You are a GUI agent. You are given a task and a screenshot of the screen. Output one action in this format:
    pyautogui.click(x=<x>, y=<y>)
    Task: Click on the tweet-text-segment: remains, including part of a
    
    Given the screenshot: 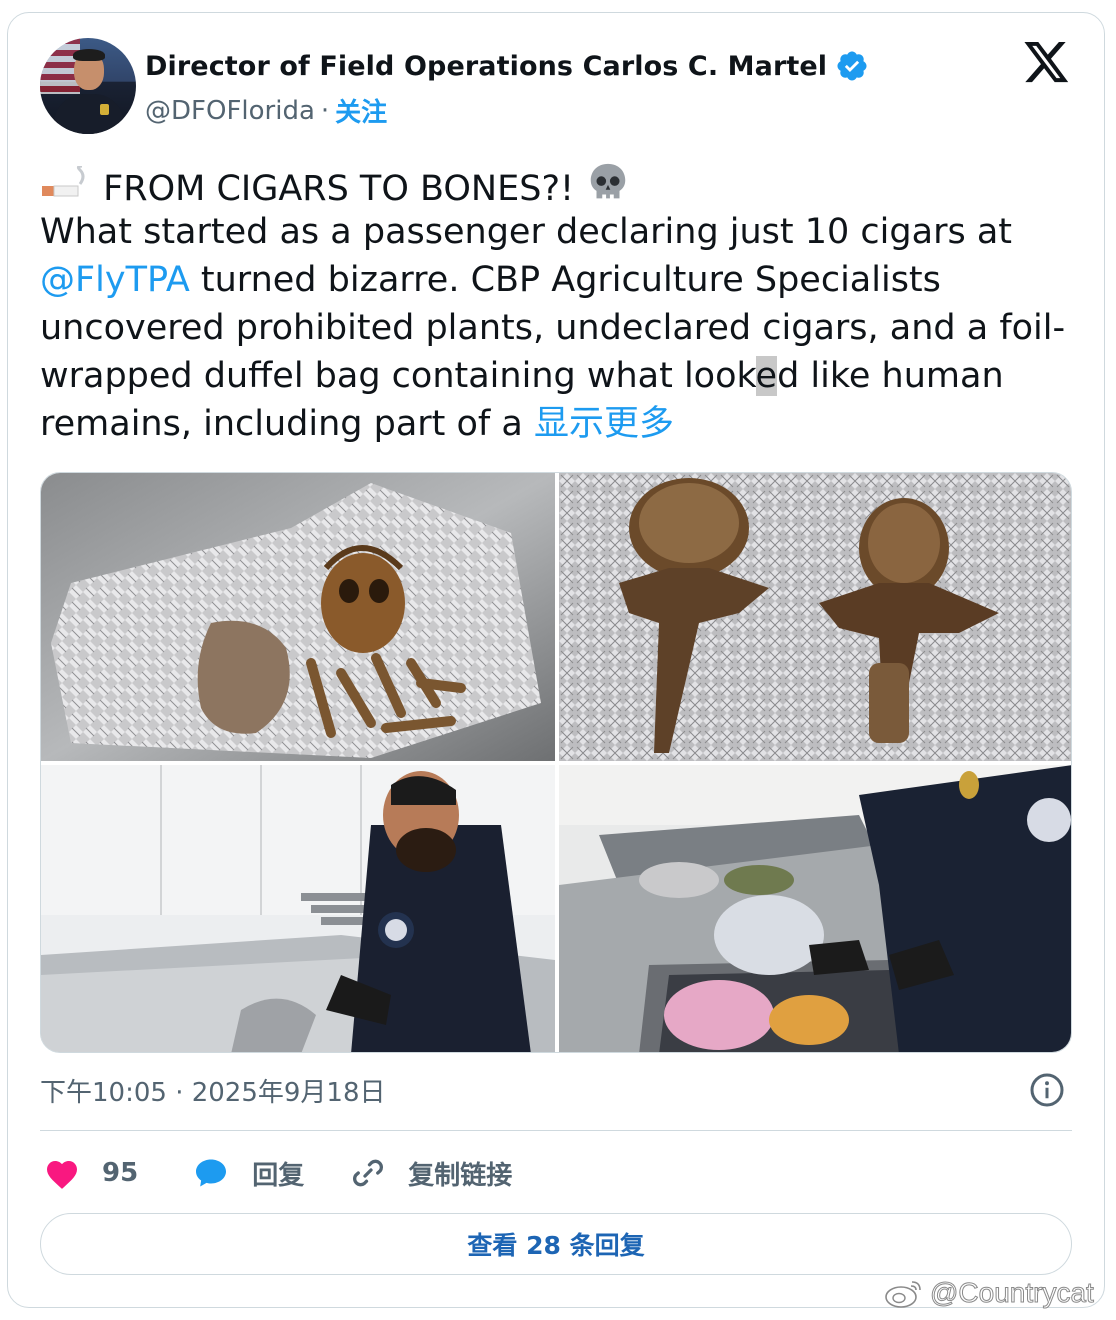 What is the action you would take?
    pyautogui.click(x=287, y=424)
    